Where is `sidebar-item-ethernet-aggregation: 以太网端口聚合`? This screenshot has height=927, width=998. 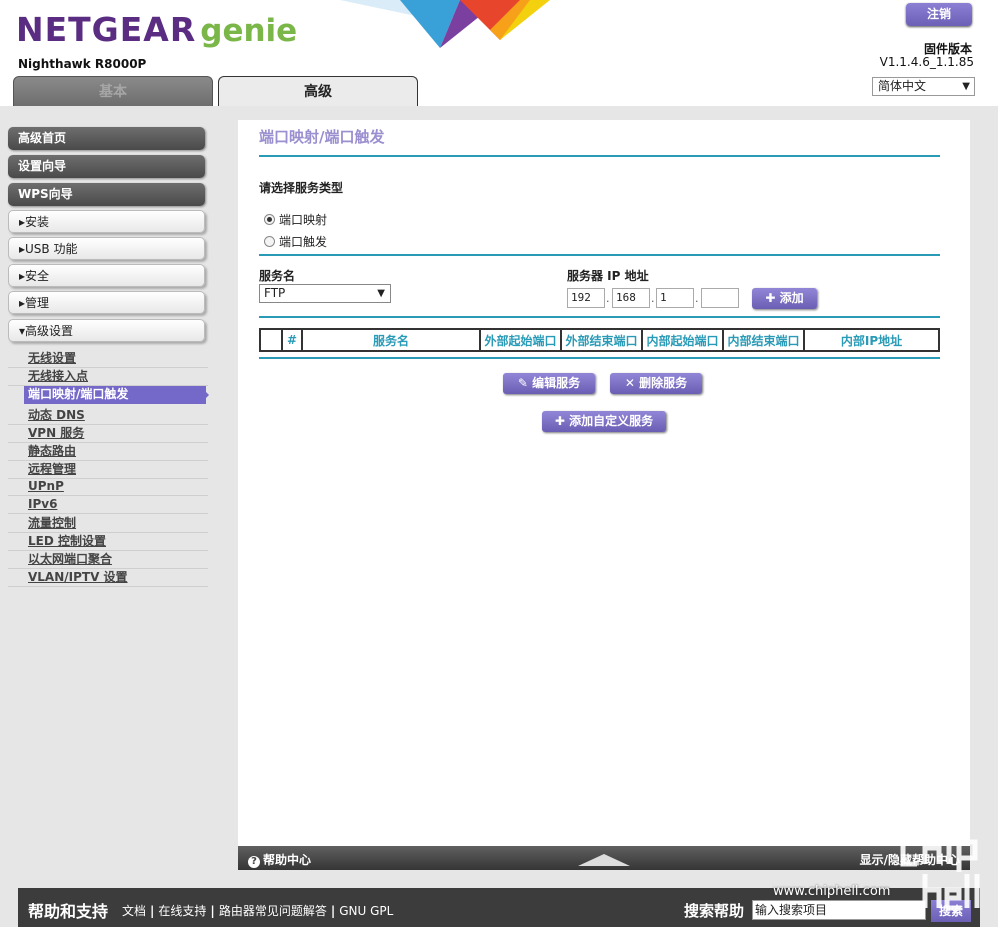 sidebar-item-ethernet-aggregation: 以太网端口聚合 is located at coordinates (108, 560).